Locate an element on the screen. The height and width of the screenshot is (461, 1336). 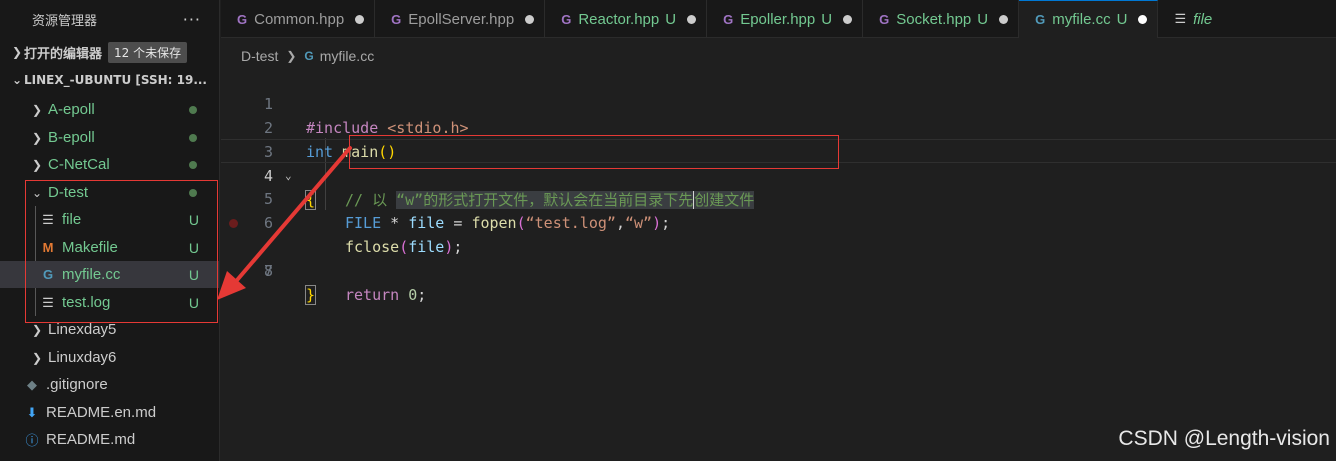
tab-epollserver-hpp: G EpollServer.hpp is located at coordinates (460, 19).